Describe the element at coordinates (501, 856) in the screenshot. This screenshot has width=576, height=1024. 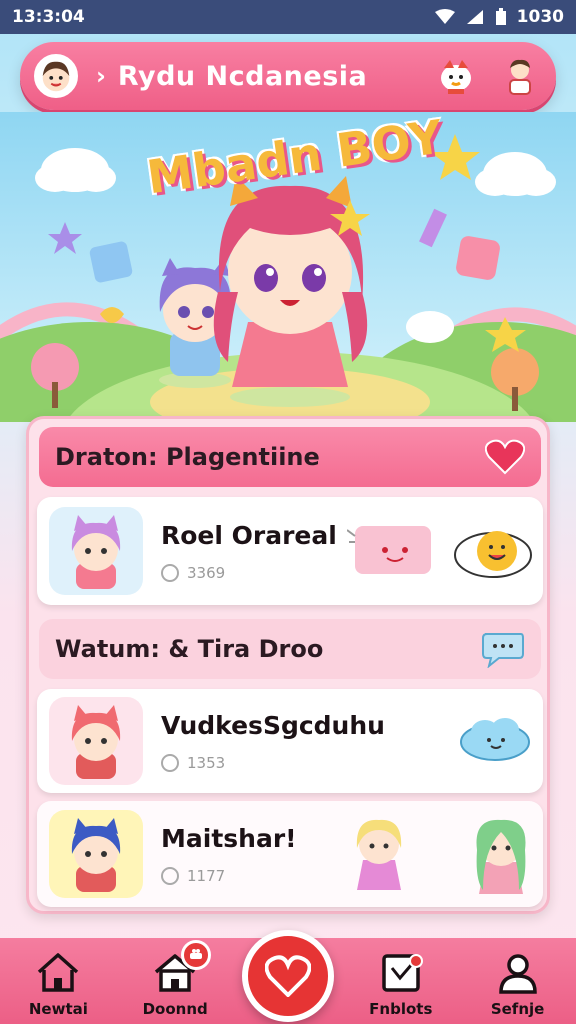
I see `character-green-hair-icon` at that location.